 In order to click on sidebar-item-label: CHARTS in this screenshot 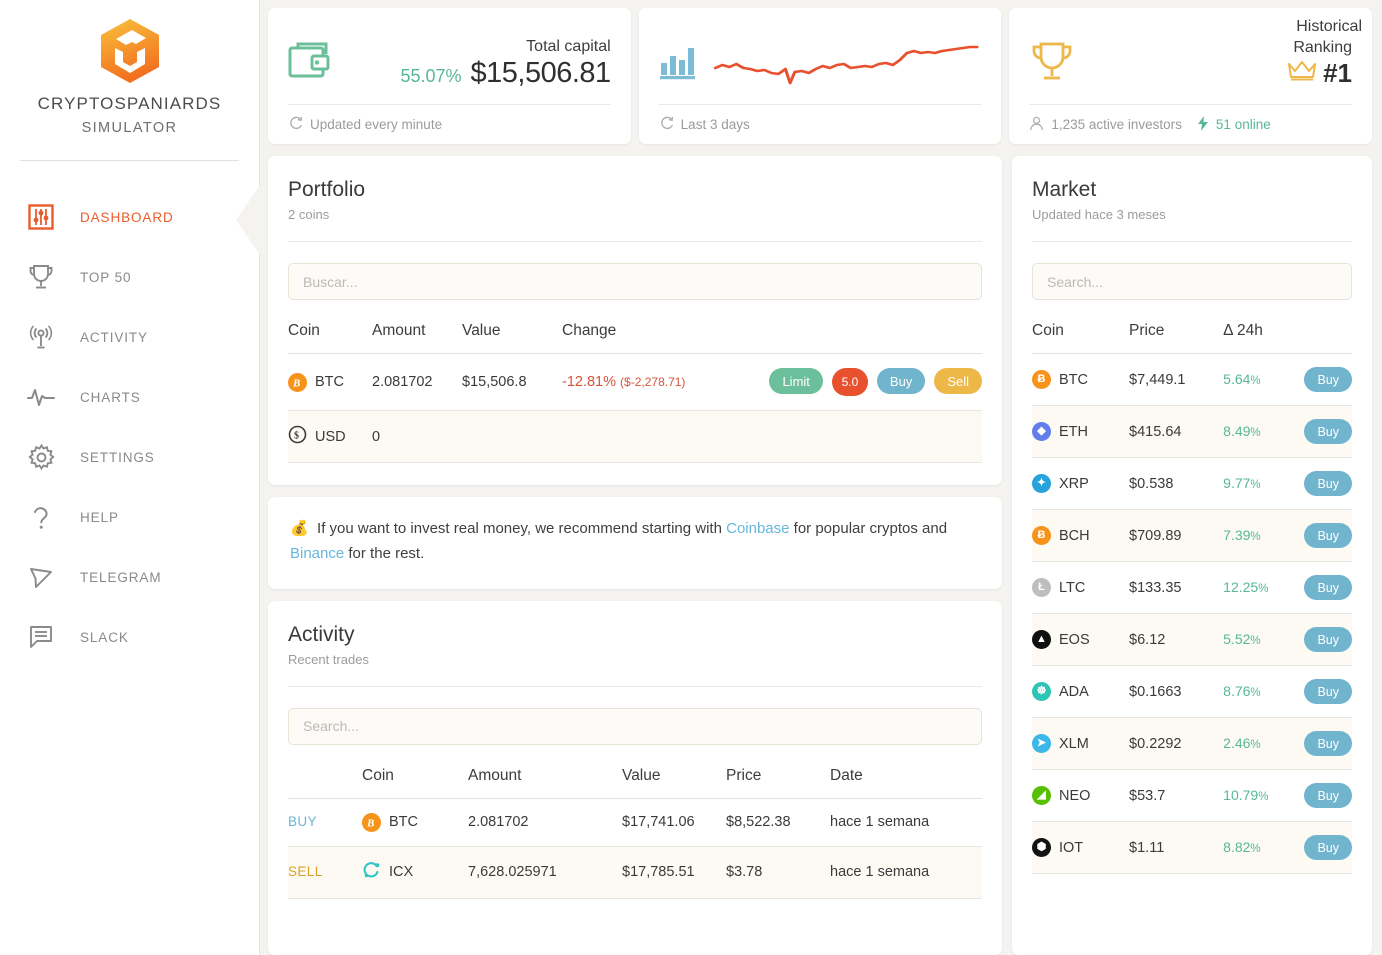, I will do `click(110, 397)`.